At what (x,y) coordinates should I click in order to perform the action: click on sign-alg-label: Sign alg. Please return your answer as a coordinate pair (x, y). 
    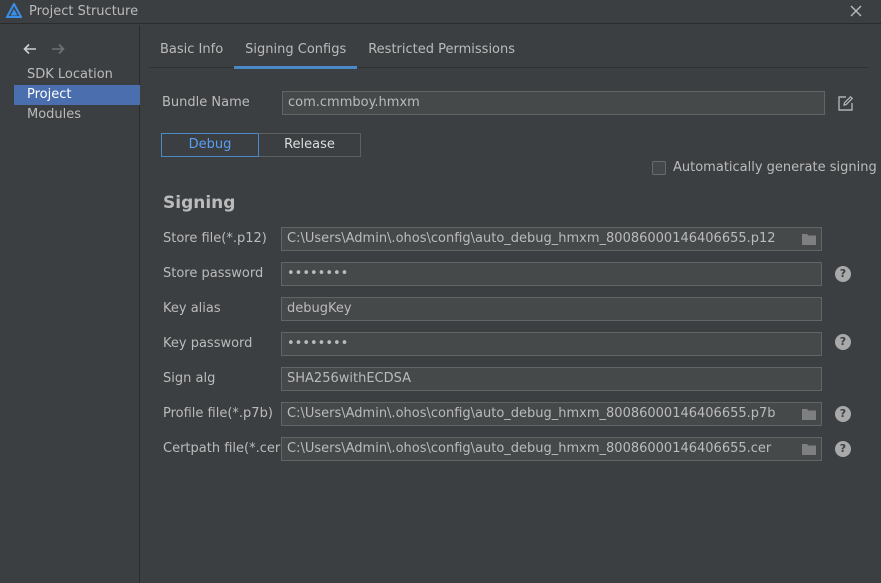
    Looking at the image, I should click on (189, 378).